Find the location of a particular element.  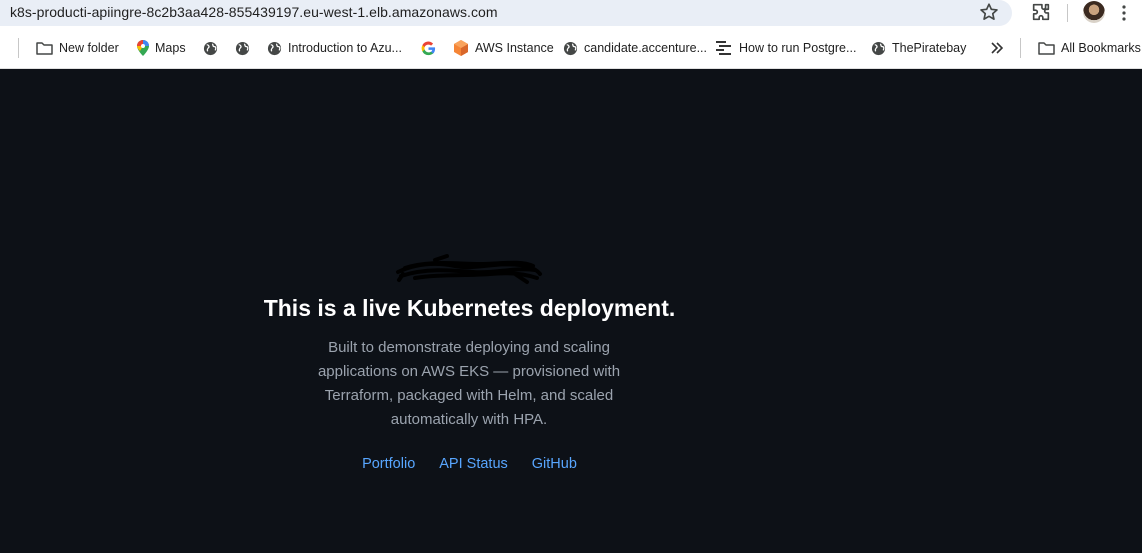

bookmark-label: New folder is located at coordinates (89, 48).